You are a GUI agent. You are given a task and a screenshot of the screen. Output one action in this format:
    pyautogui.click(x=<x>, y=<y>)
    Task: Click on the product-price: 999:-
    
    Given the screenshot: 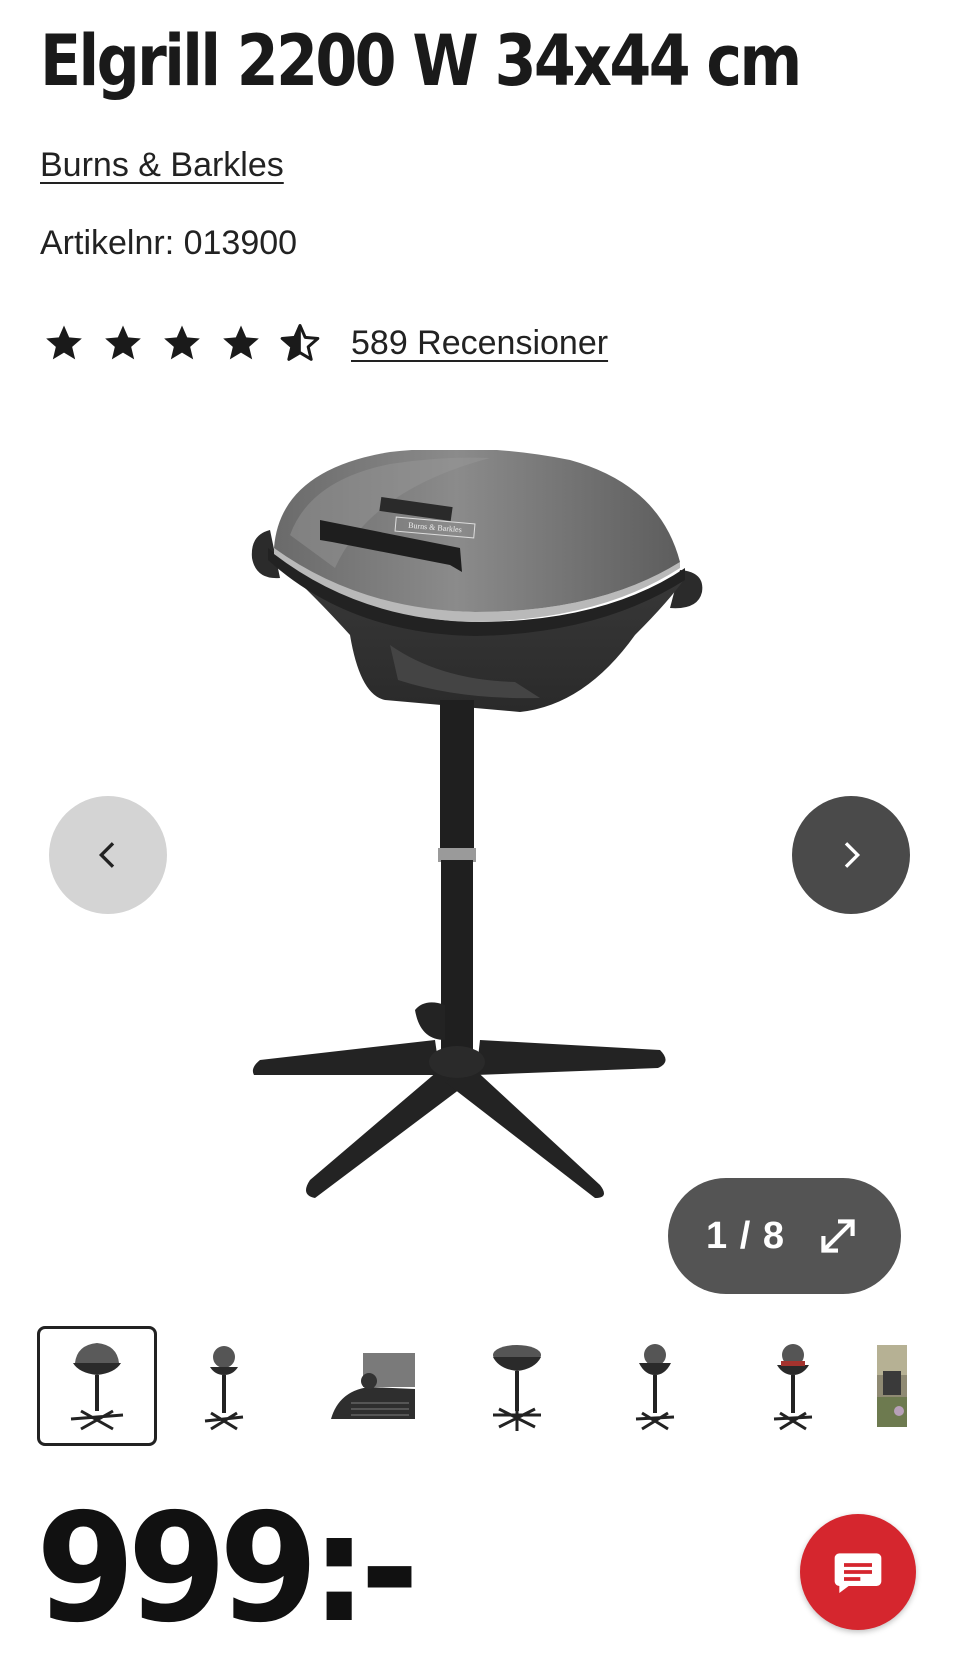 What is the action you would take?
    pyautogui.click(x=227, y=1569)
    